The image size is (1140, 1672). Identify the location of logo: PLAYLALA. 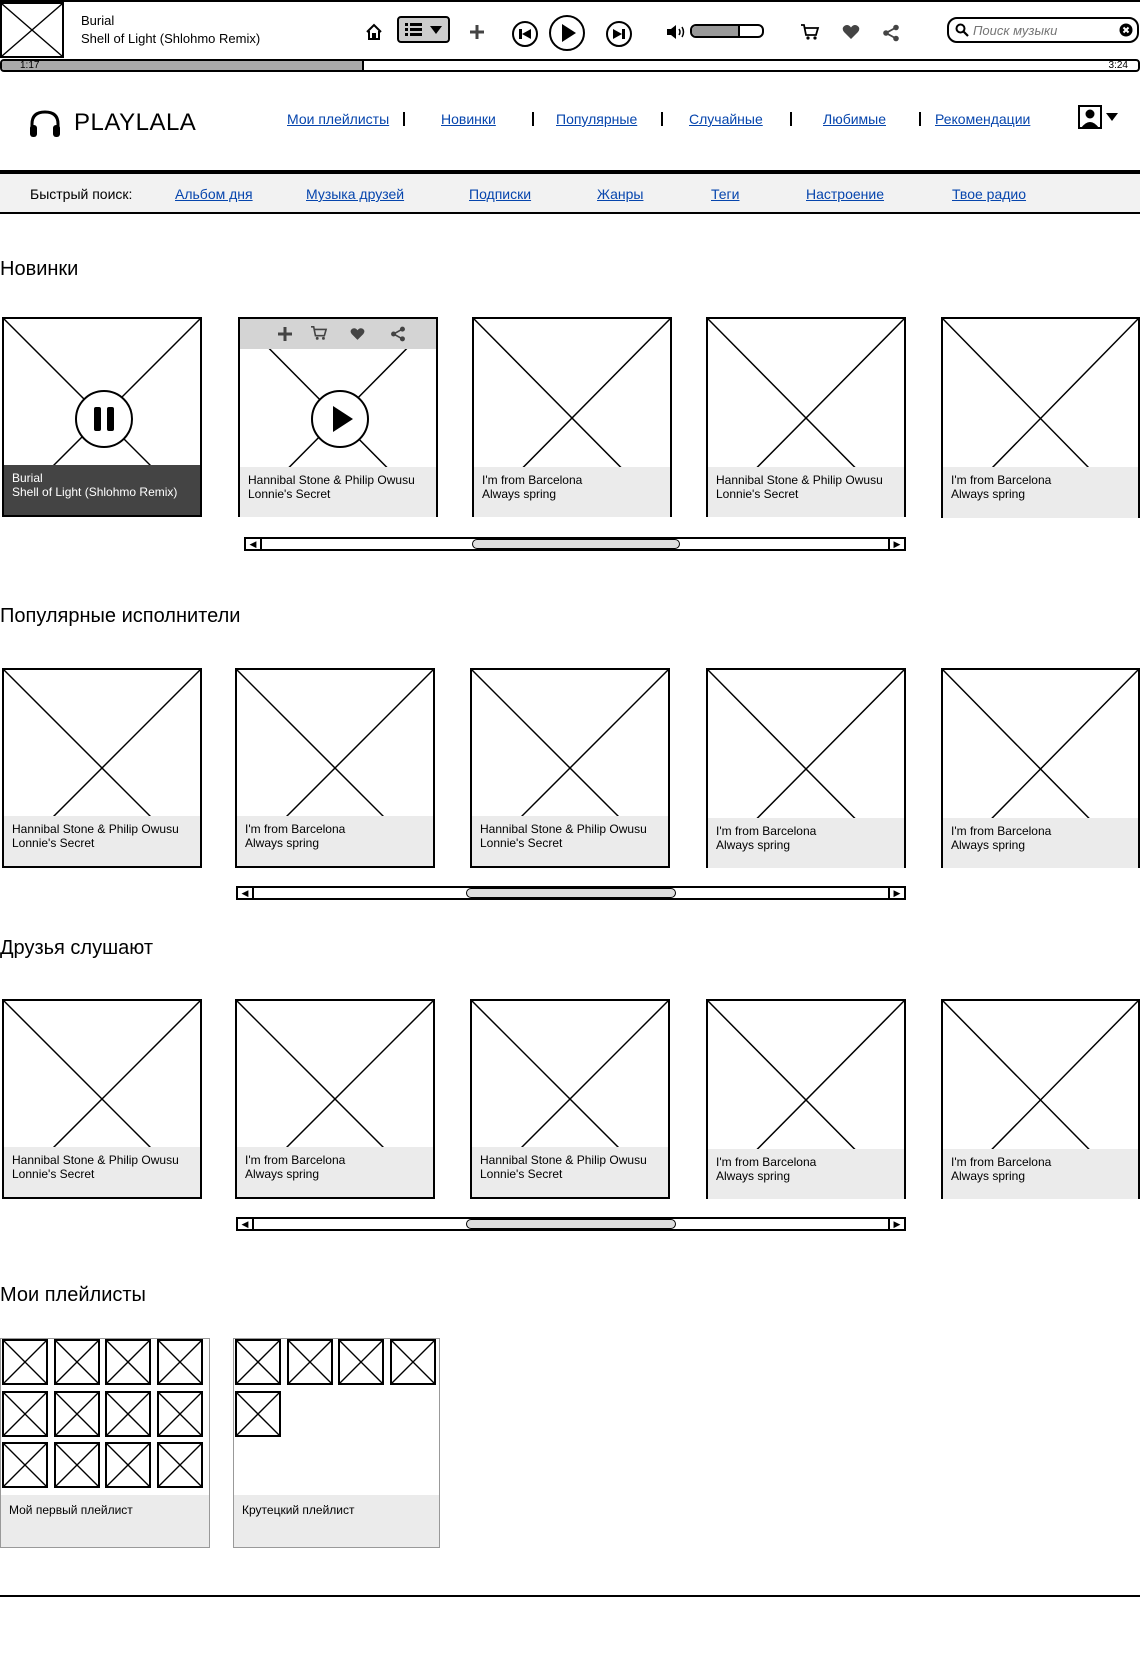
(112, 123).